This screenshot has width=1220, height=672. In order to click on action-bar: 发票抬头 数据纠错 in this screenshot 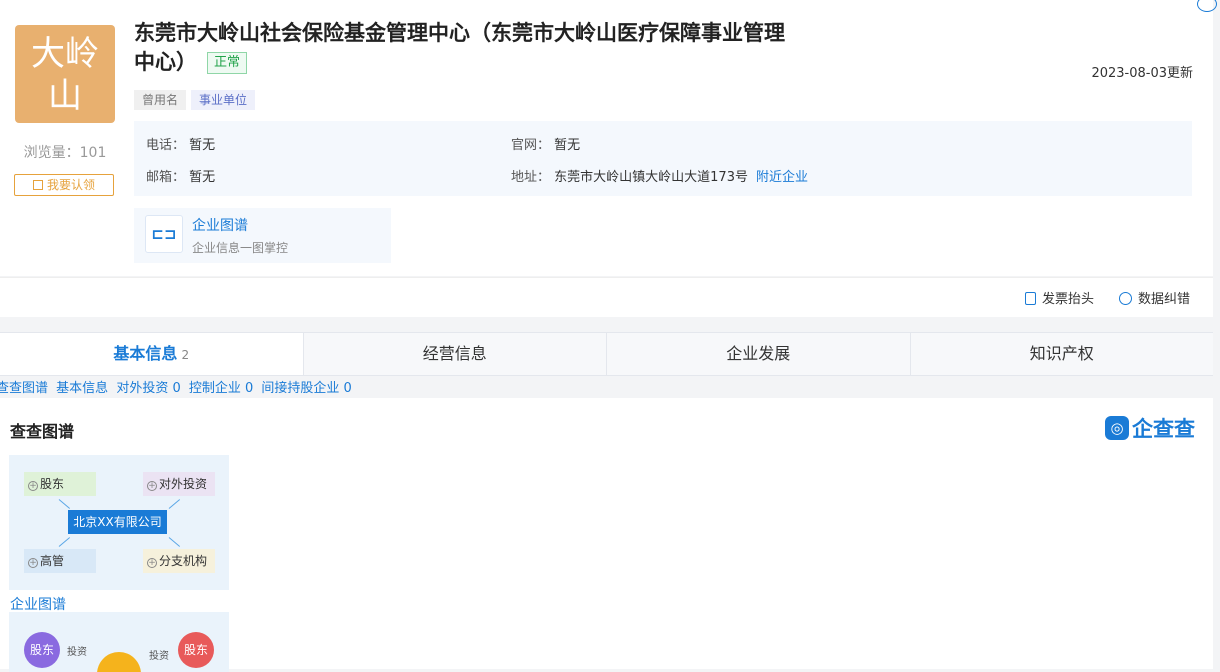, I will do `click(606, 297)`.